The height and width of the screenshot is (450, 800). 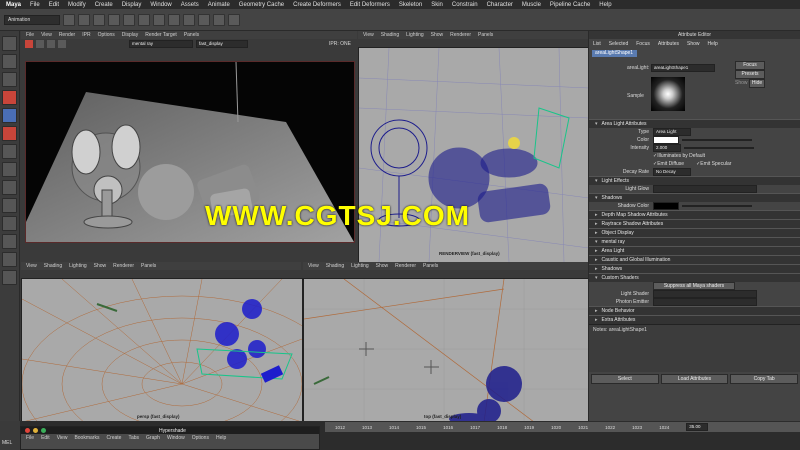 What do you see at coordinates (67, 35) in the screenshot?
I see `rv-menu-render: Render` at bounding box center [67, 35].